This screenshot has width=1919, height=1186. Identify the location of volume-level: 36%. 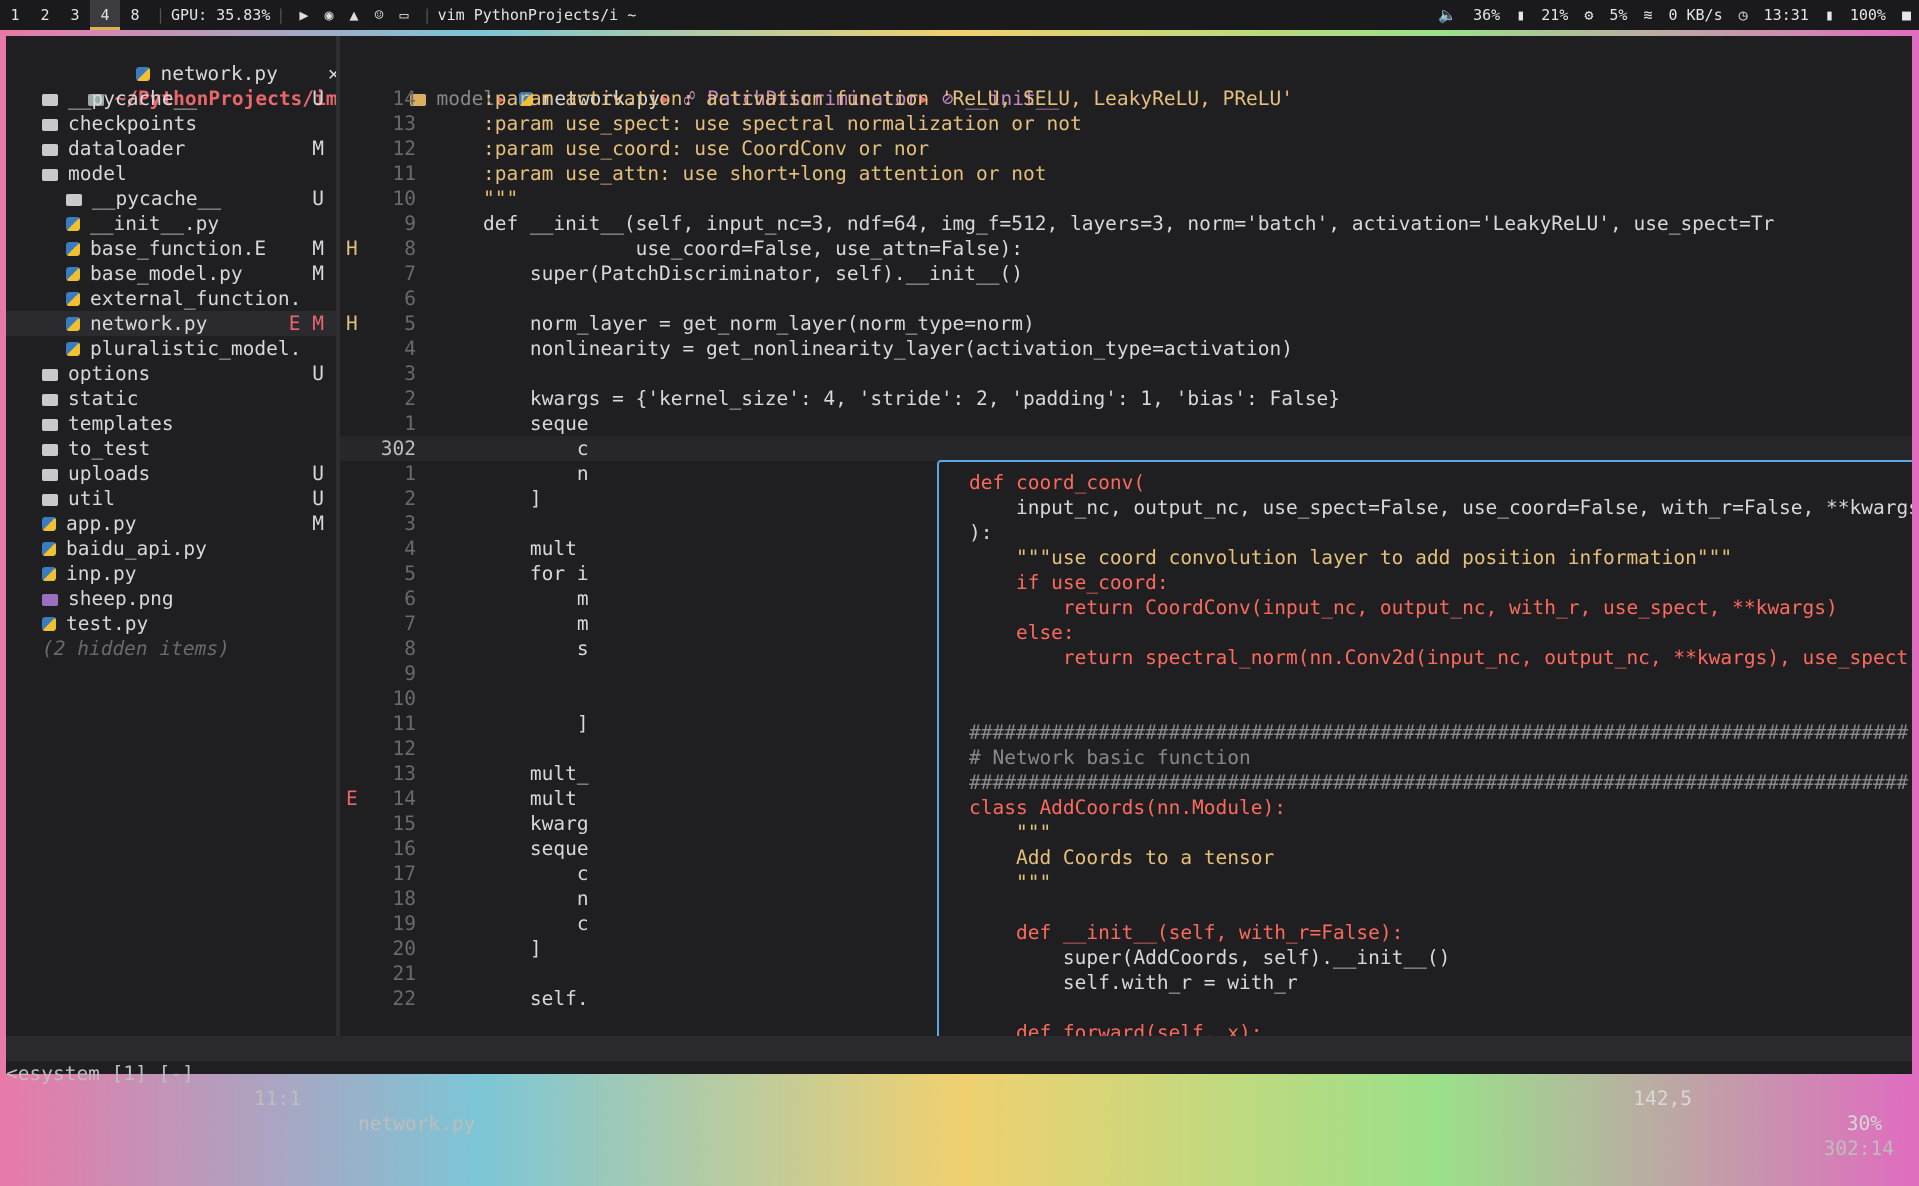
(1487, 15).